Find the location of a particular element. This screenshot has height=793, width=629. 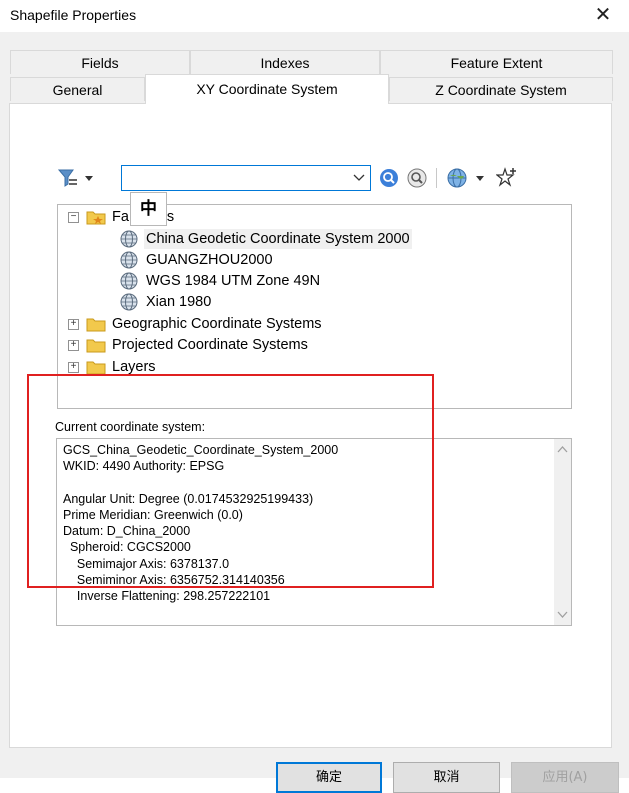

tab-general: General is located at coordinates (77, 89).